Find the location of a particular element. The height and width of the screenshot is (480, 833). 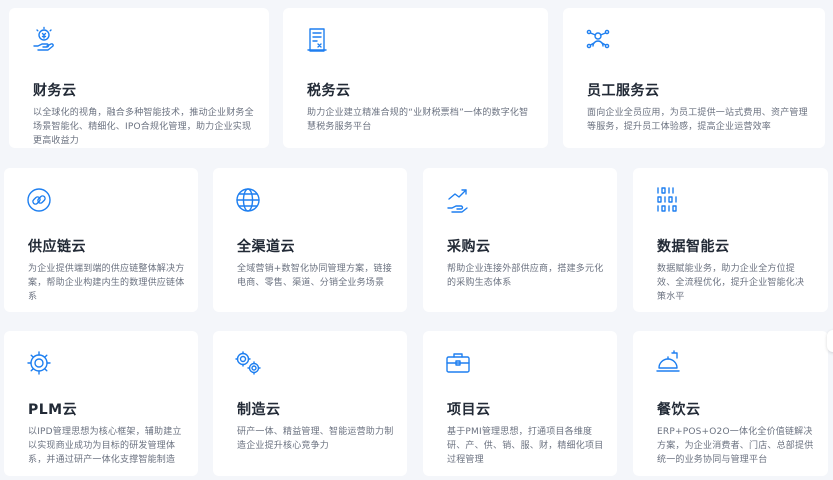

card-description: 基于PMI管理思想，打通项目各维度研、产、供、销、服、财，精细化项目过程管理 is located at coordinates (525, 446).